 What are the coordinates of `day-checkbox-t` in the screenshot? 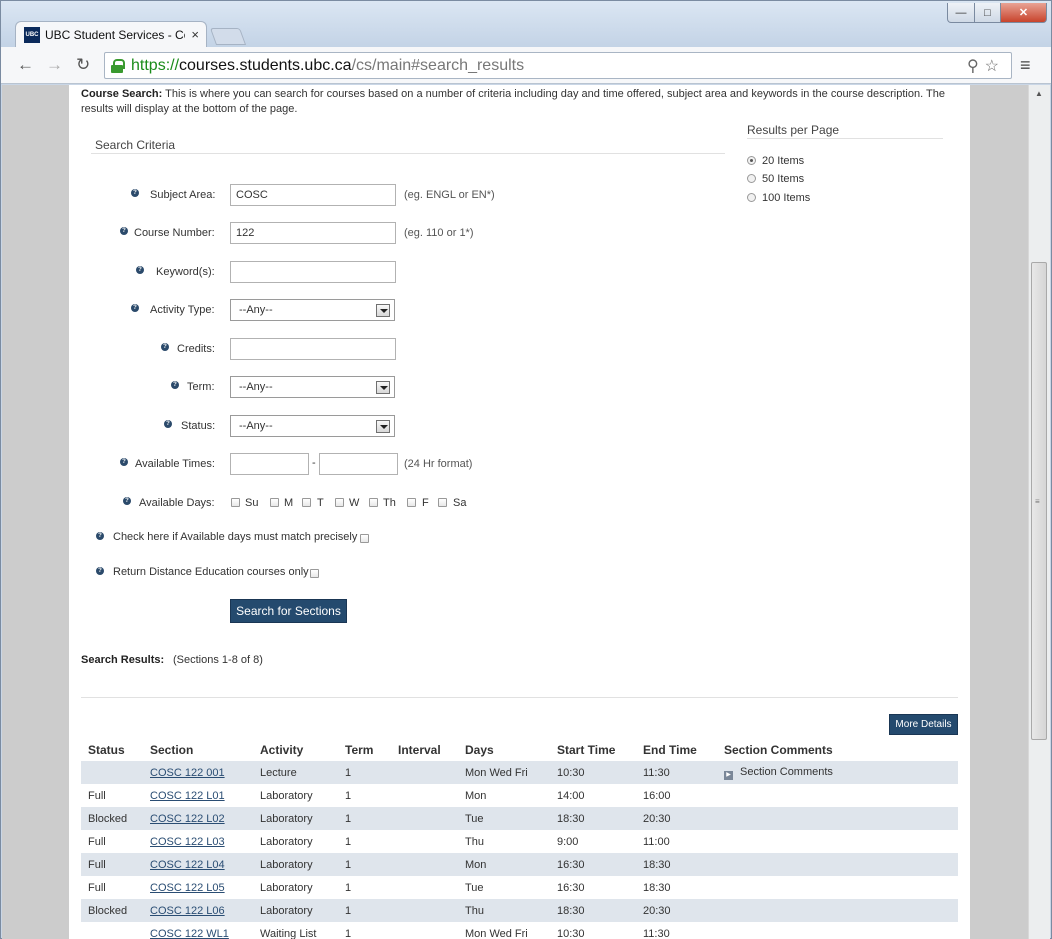 It's located at (306, 502).